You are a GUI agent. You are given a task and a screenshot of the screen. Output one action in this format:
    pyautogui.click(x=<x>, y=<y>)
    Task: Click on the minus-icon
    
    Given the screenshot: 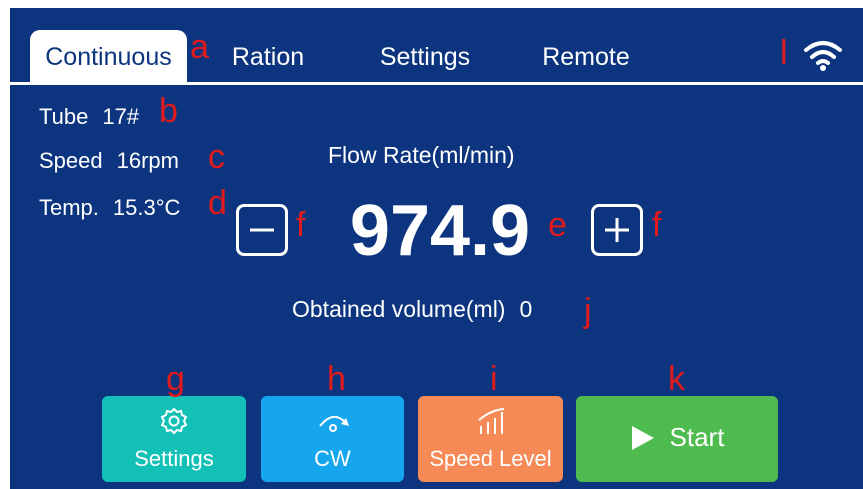 What is the action you would take?
    pyautogui.click(x=262, y=230)
    